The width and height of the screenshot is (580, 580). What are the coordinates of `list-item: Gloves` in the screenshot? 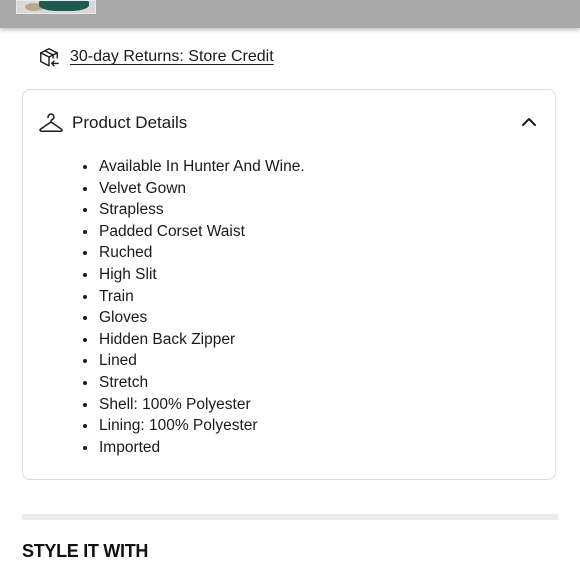 It's located at (193, 318).